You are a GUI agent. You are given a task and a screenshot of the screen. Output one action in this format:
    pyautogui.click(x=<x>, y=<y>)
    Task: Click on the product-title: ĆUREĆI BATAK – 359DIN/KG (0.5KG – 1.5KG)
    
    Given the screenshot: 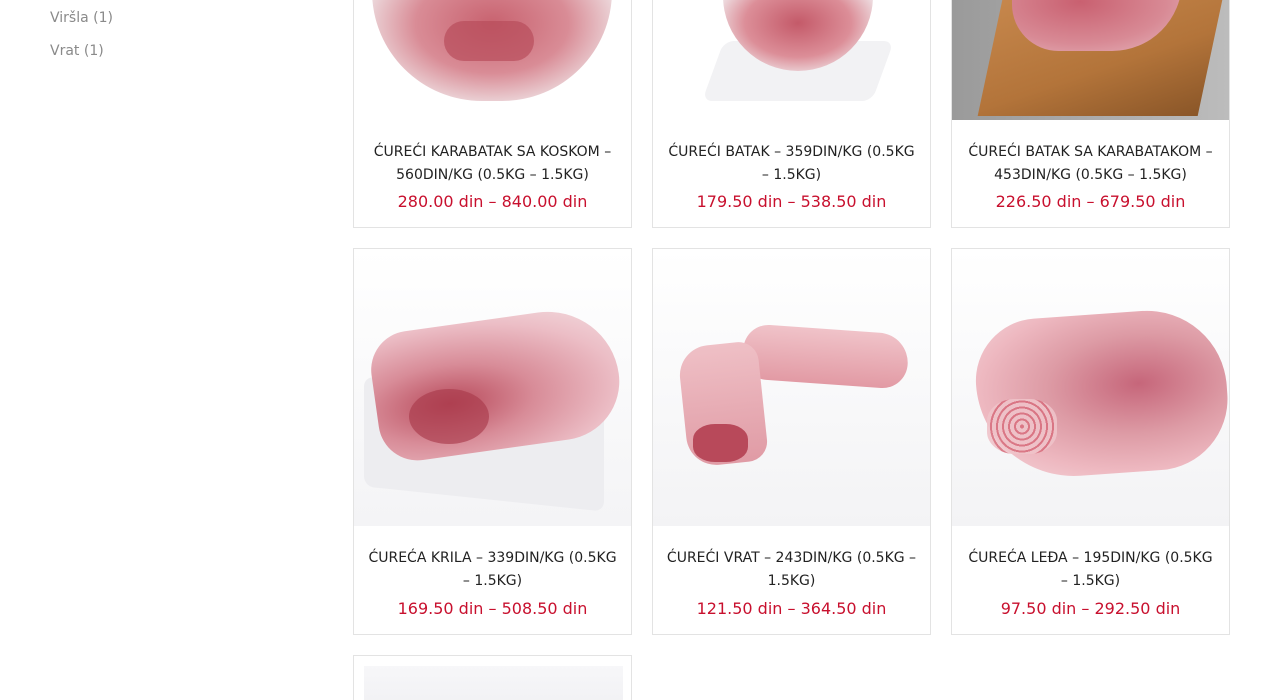 What is the action you would take?
    pyautogui.click(x=791, y=164)
    